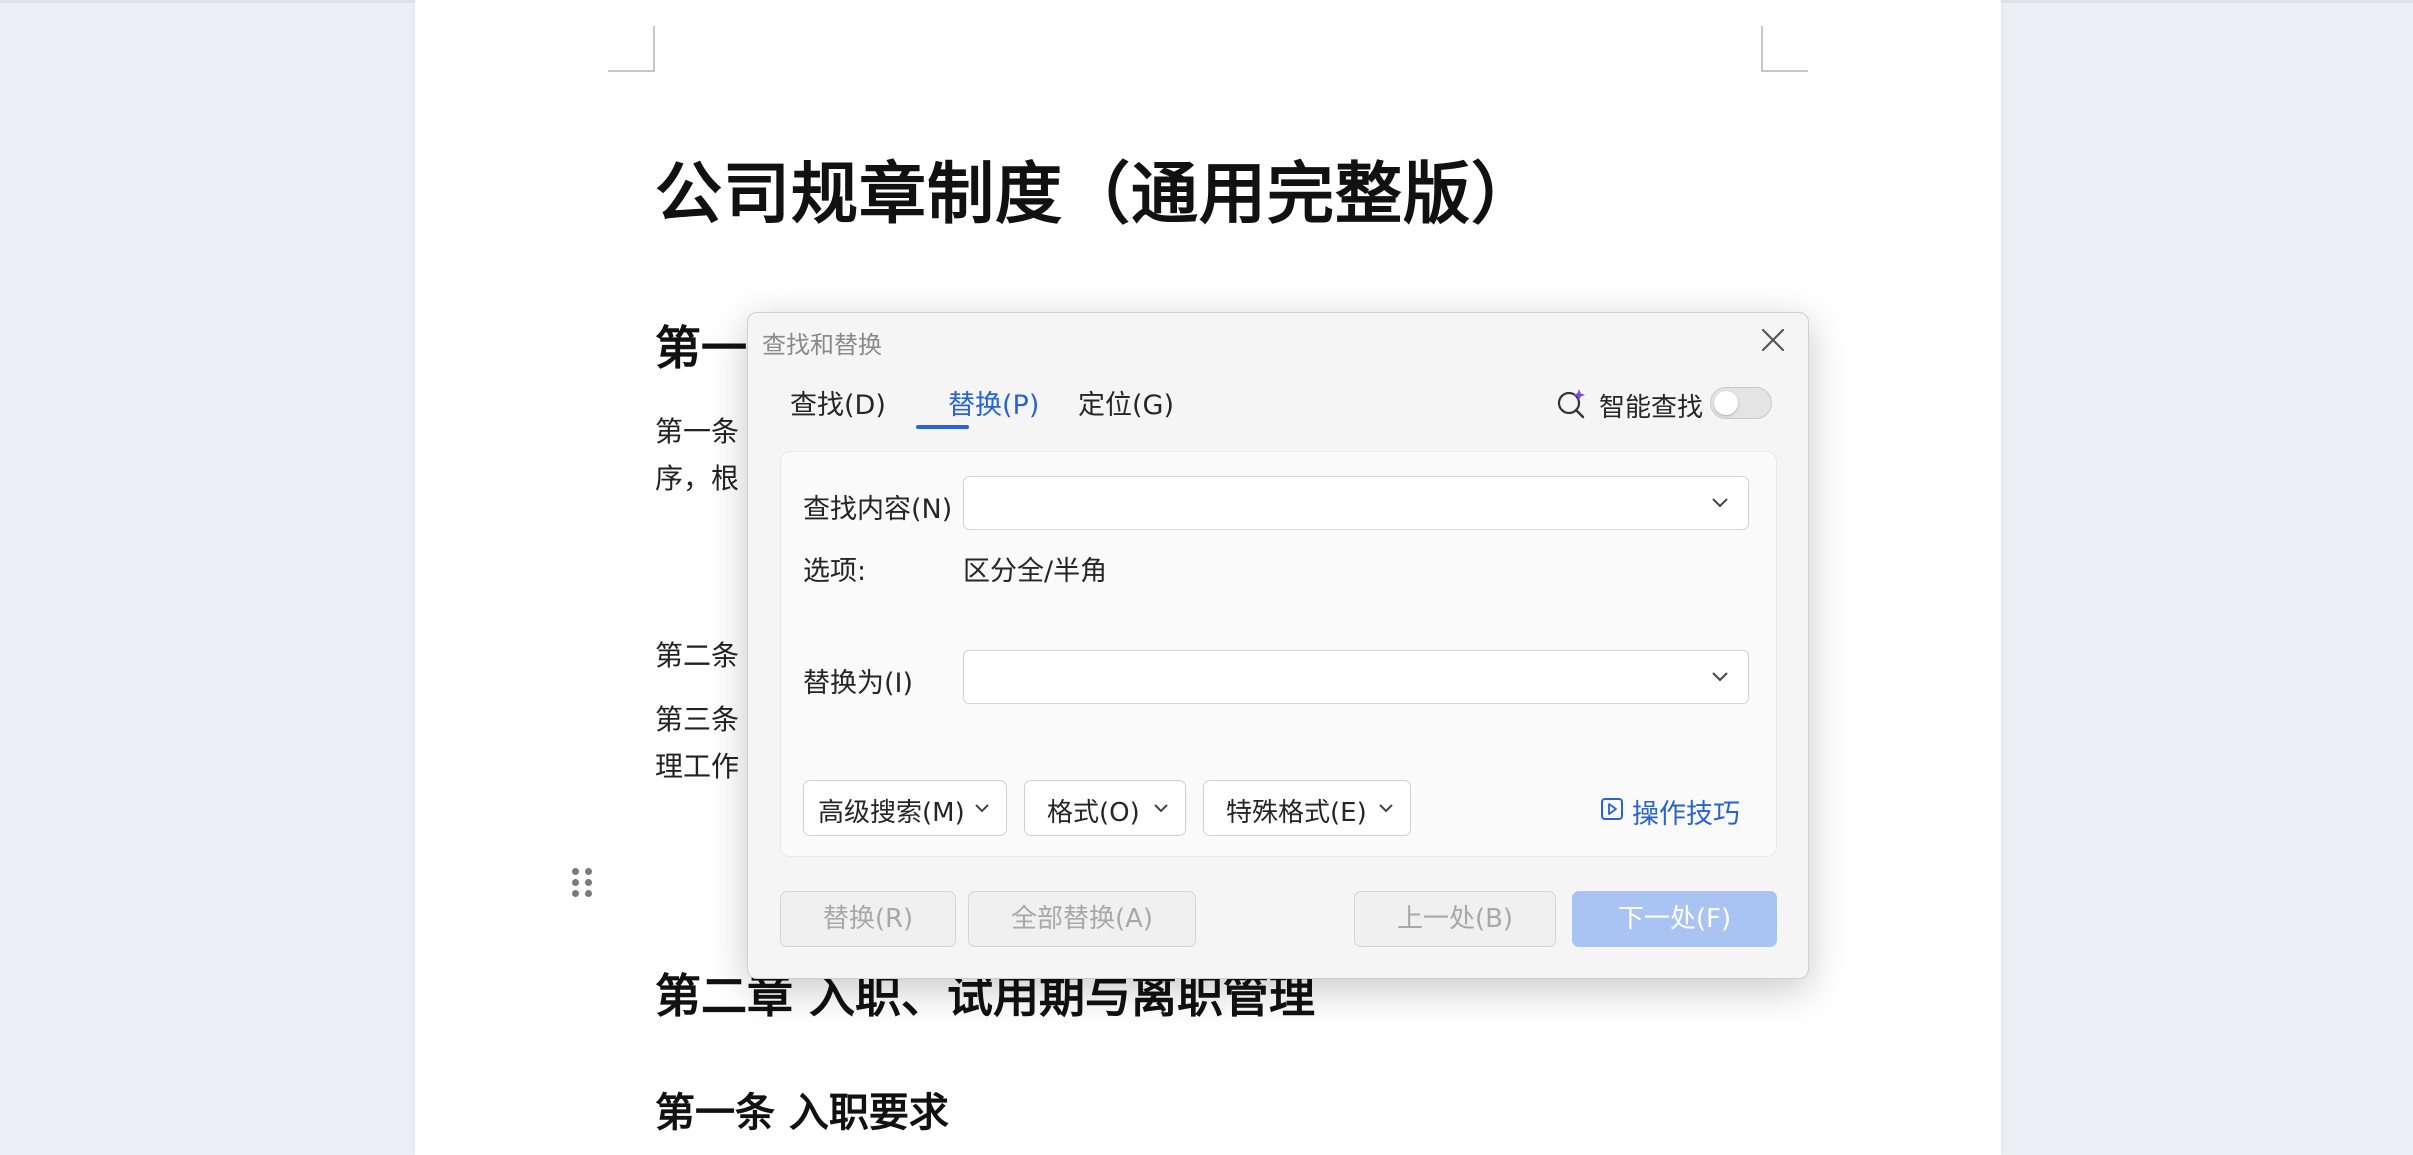 This screenshot has width=2413, height=1155. Describe the element at coordinates (1082, 919) in the screenshot. I see `replace-all-button: 全部替换(A)` at that location.